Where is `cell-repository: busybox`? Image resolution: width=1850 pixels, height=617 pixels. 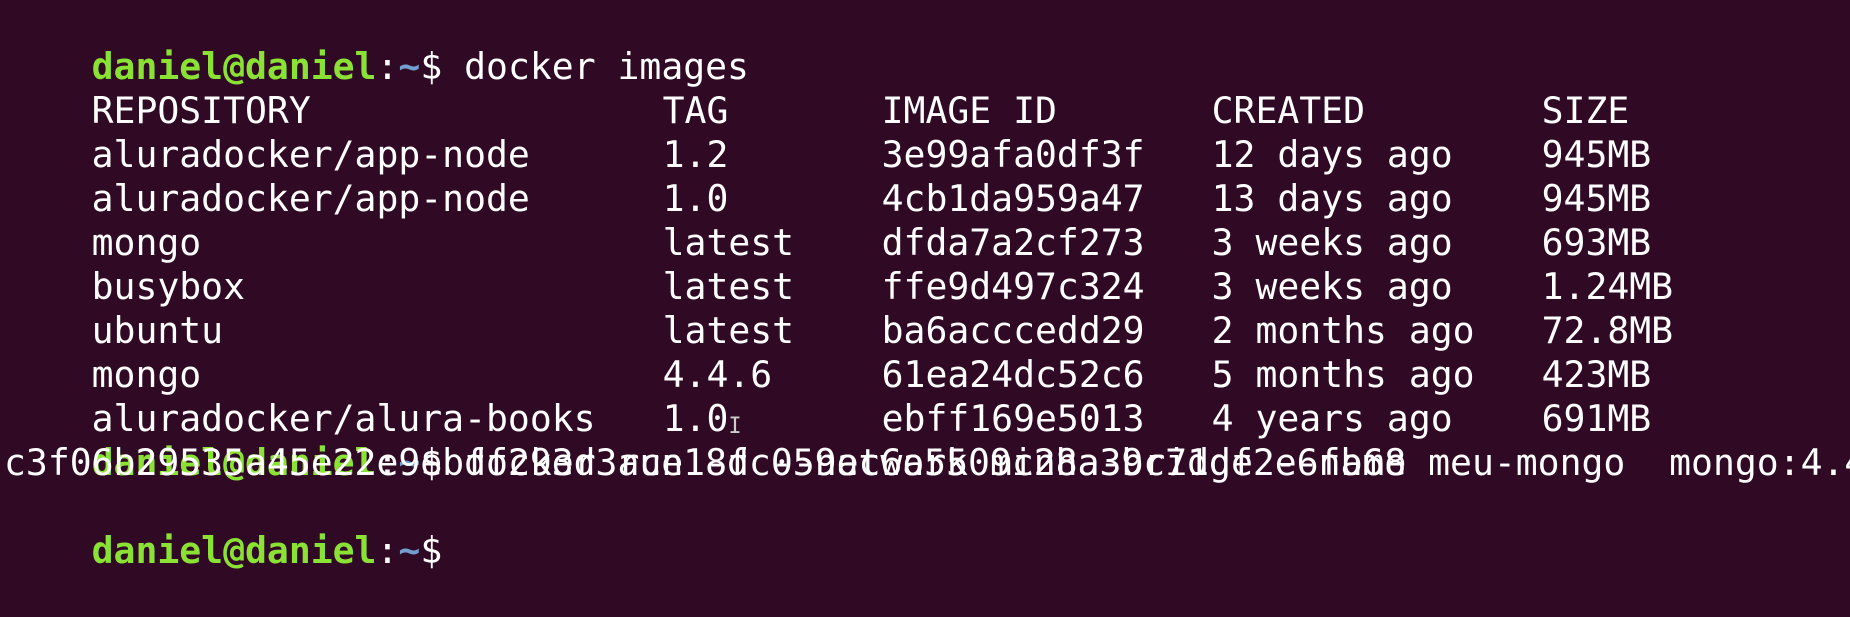 cell-repository: busybox is located at coordinates (168, 286).